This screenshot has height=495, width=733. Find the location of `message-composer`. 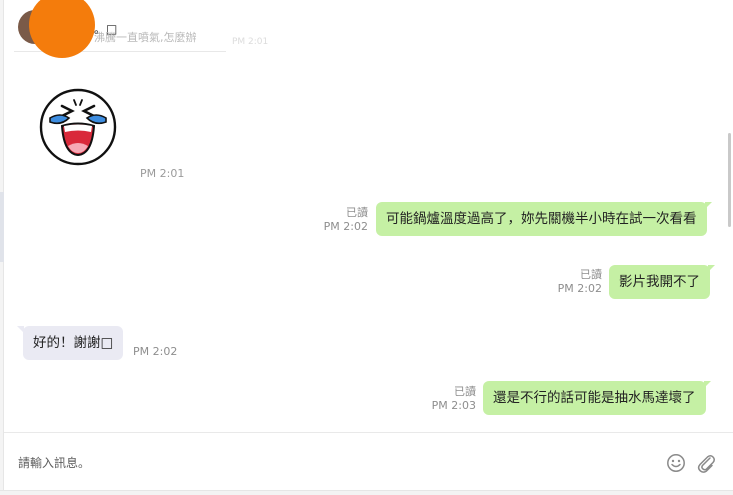

message-composer is located at coordinates (368, 461).